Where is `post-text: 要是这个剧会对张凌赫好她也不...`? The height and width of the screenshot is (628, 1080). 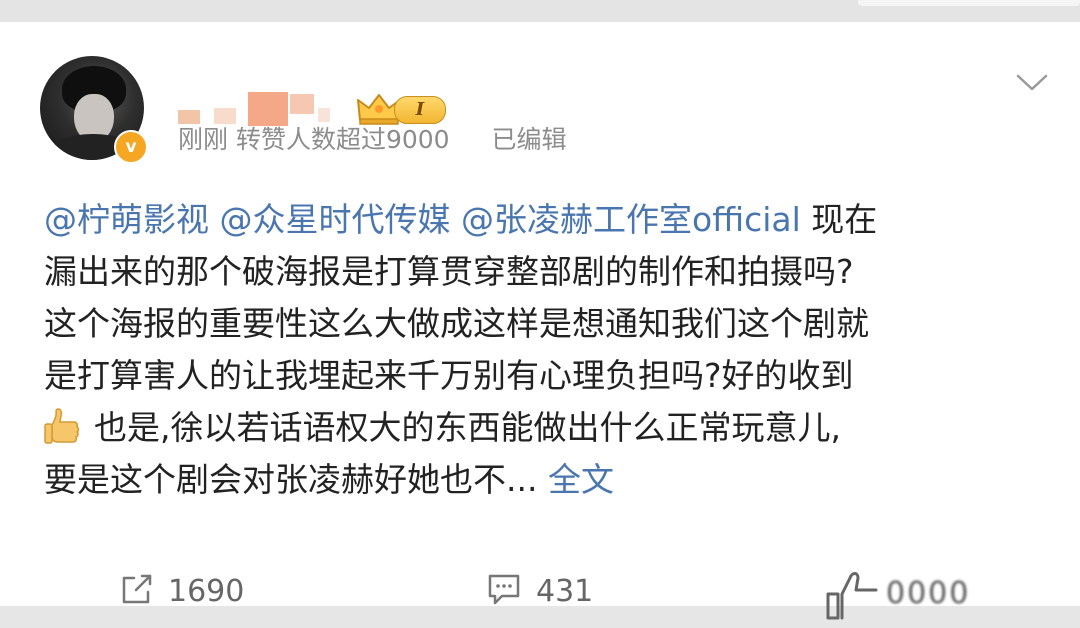
post-text: 要是这个剧会对张凌赫好她也不... is located at coordinates (291, 479).